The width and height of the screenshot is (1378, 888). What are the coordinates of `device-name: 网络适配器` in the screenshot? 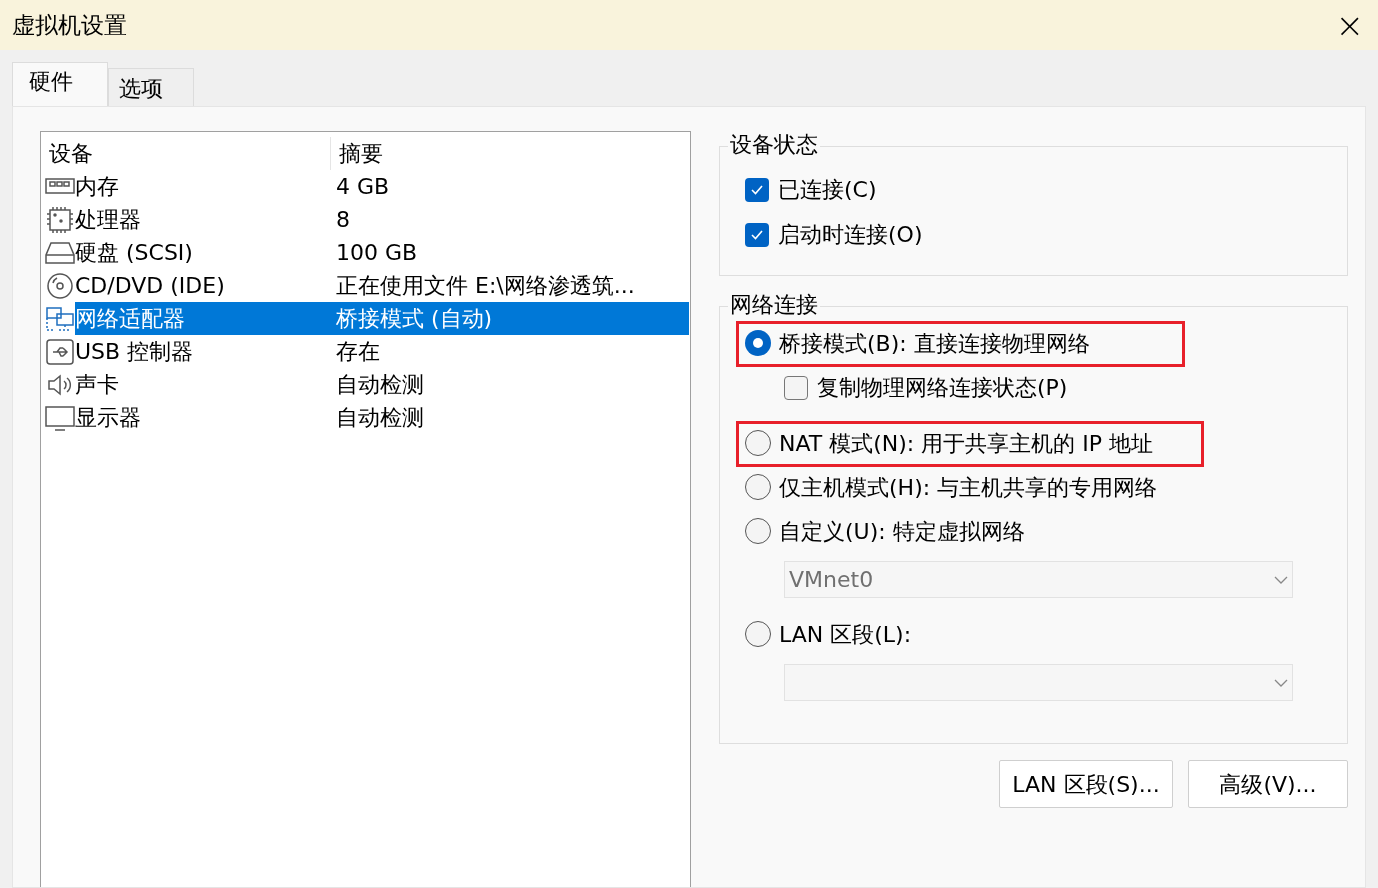 It's located at (130, 319).